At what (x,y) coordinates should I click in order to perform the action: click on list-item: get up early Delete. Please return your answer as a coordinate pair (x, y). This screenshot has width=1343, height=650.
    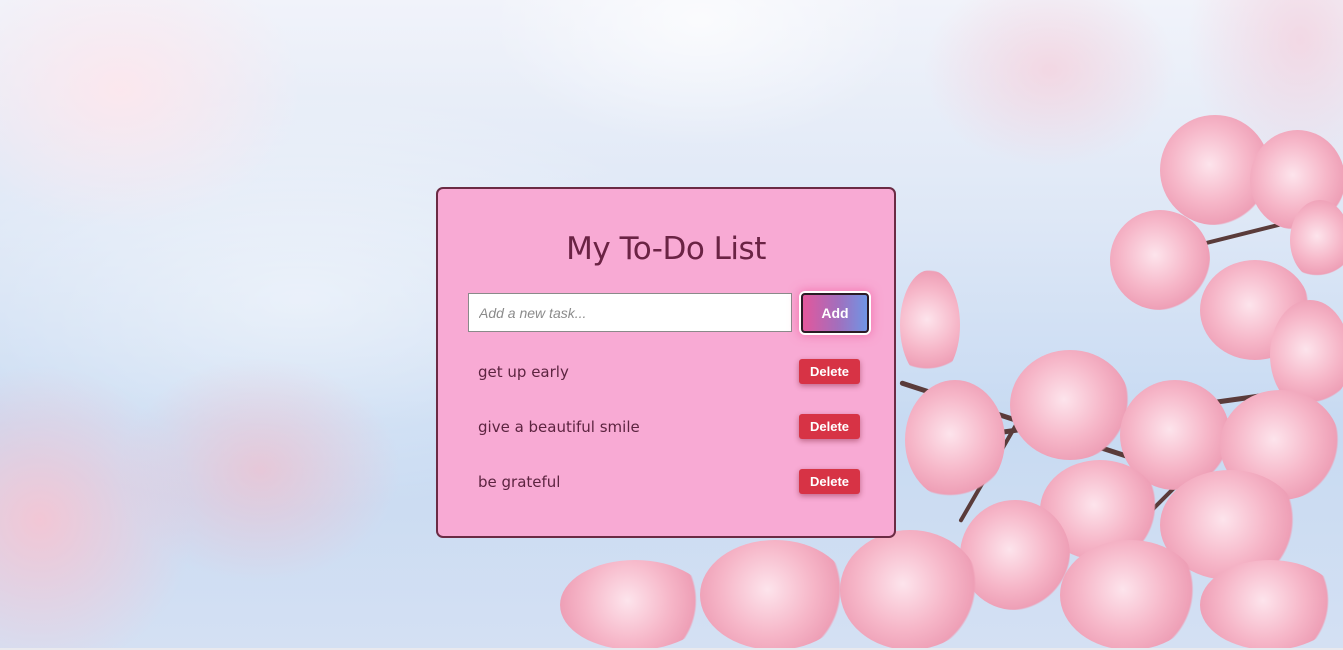
    Looking at the image, I should click on (669, 384).